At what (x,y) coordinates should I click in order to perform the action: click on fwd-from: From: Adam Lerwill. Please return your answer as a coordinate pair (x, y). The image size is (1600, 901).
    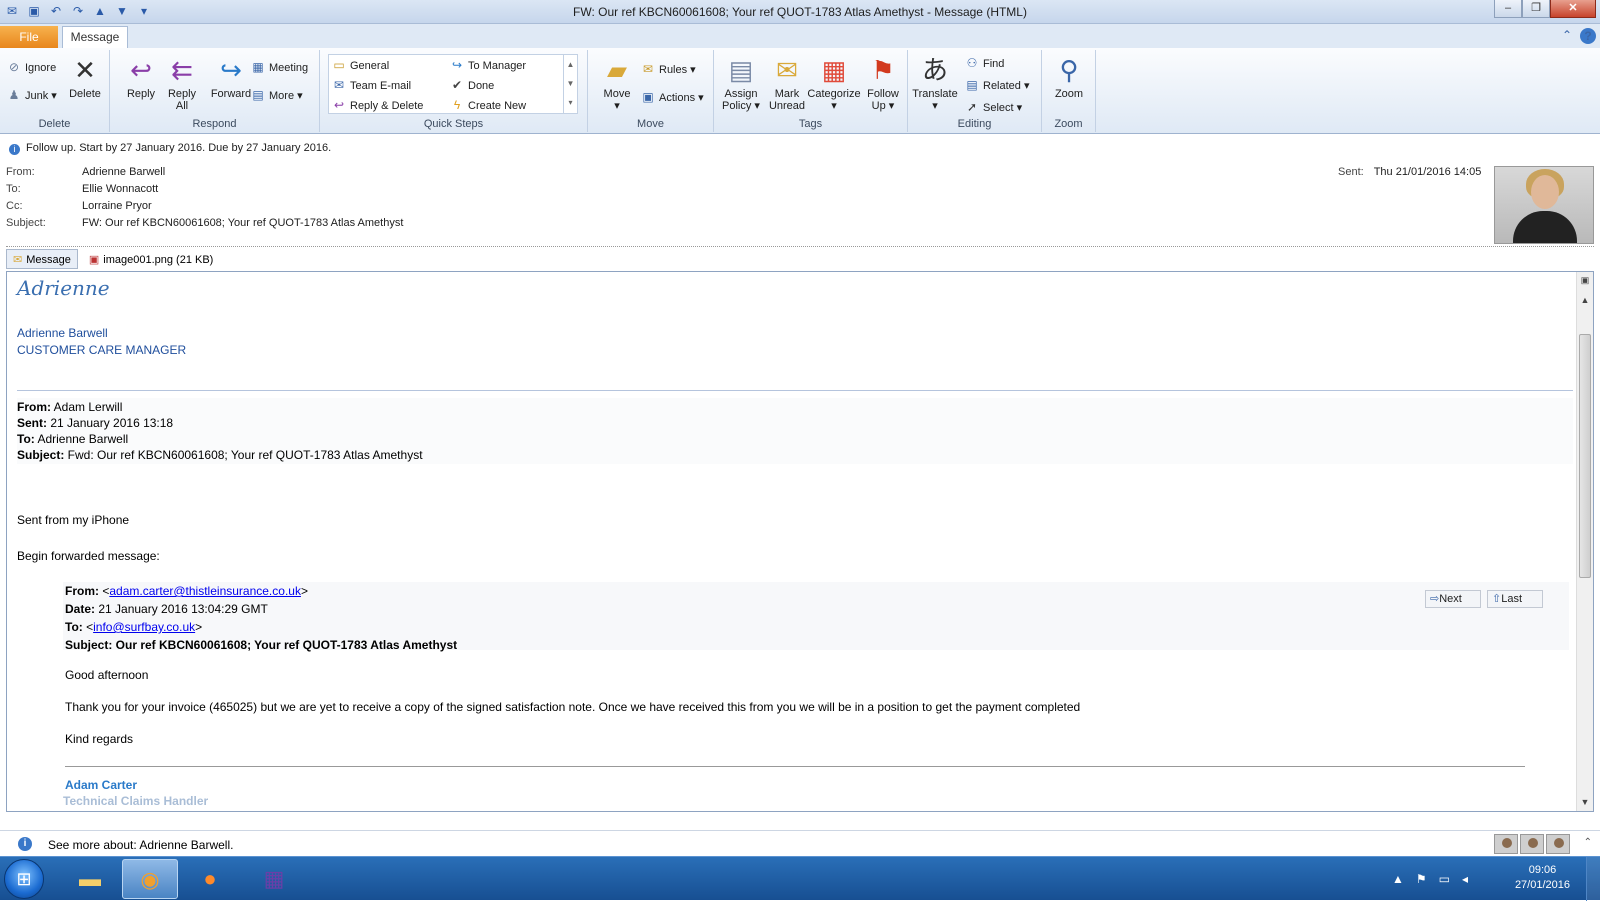
    Looking at the image, I should click on (70, 407).